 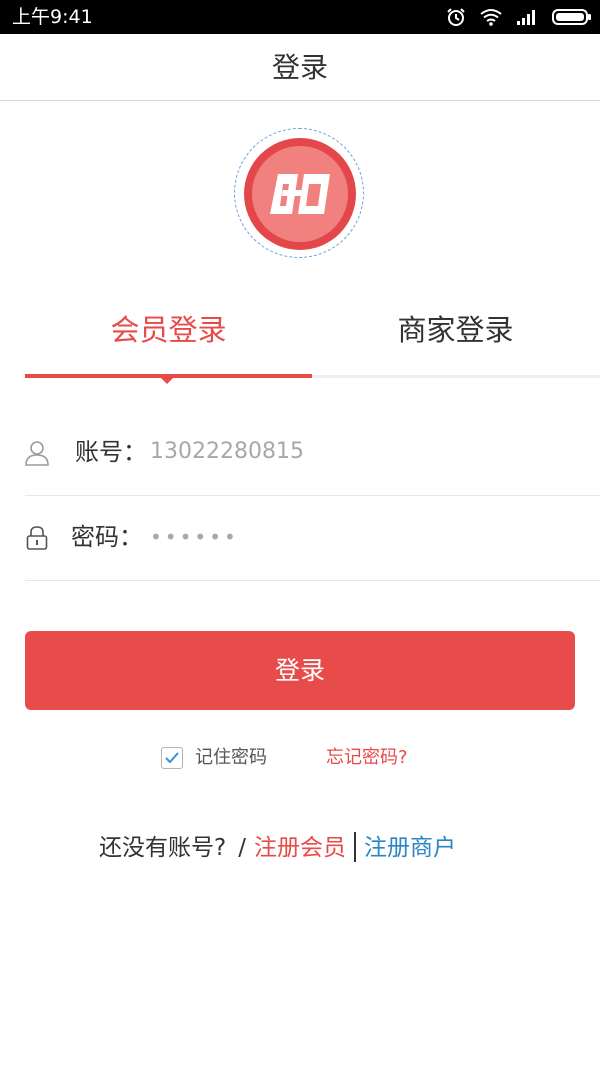 What do you see at coordinates (163, 848) in the screenshot?
I see `register-prompt: 还没有账号?` at bounding box center [163, 848].